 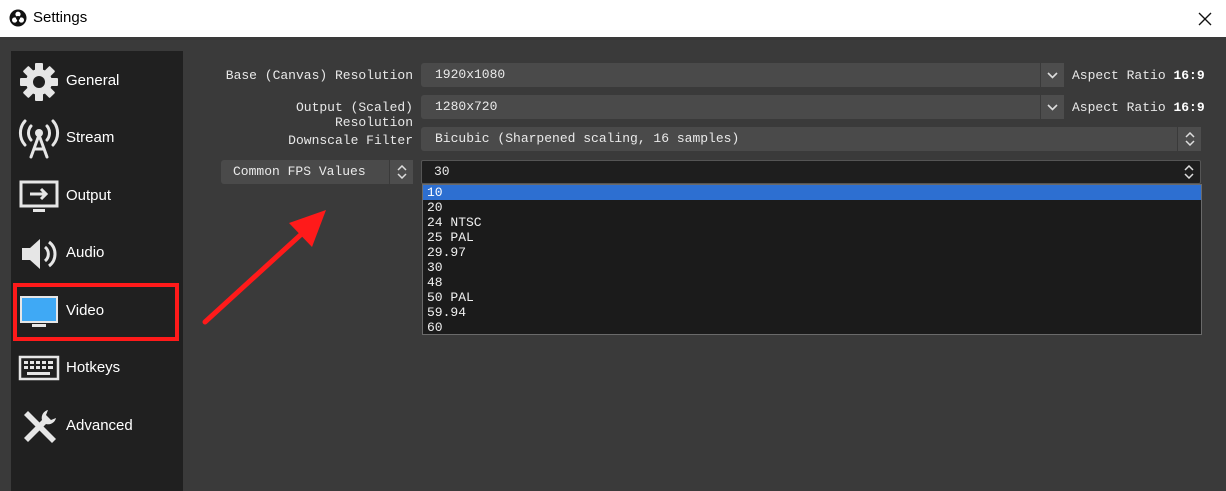 I want to click on fps-value-spin-button, so click(x=1189, y=172).